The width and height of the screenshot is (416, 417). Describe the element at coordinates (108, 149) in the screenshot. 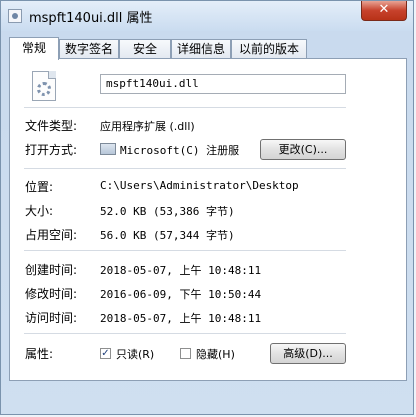

I see `app-icon` at that location.